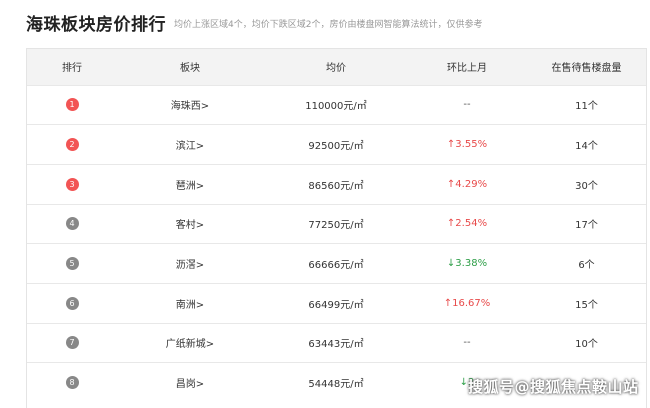  What do you see at coordinates (190, 184) in the screenshot?
I see `district-link: 琶洲>` at bounding box center [190, 184].